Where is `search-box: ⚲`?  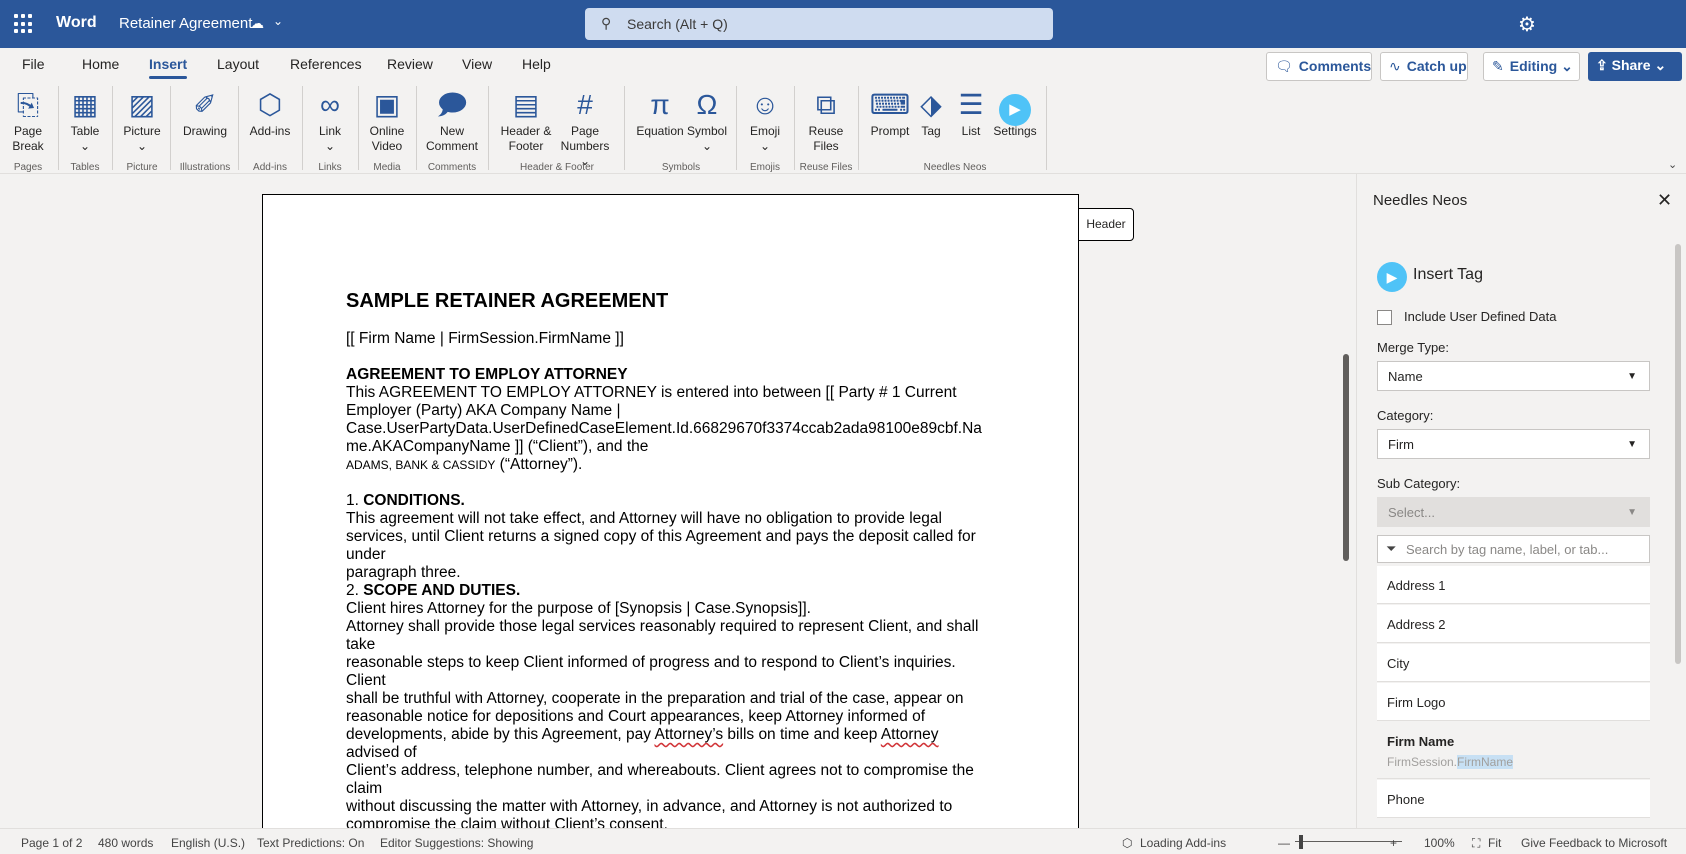
search-box: ⚲ is located at coordinates (819, 24).